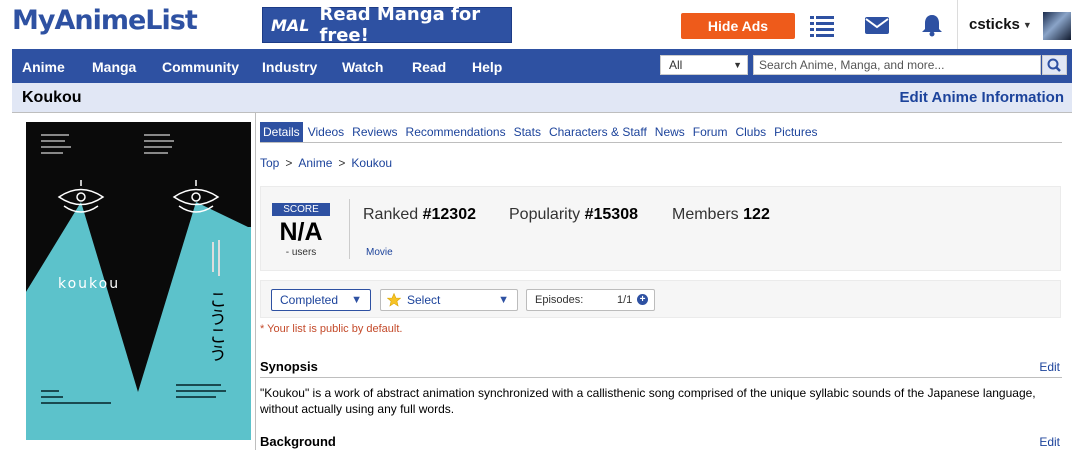 This screenshot has height=450, width=1077. I want to click on page-title-bar: Koukou Edit Anime Information, so click(542, 98).